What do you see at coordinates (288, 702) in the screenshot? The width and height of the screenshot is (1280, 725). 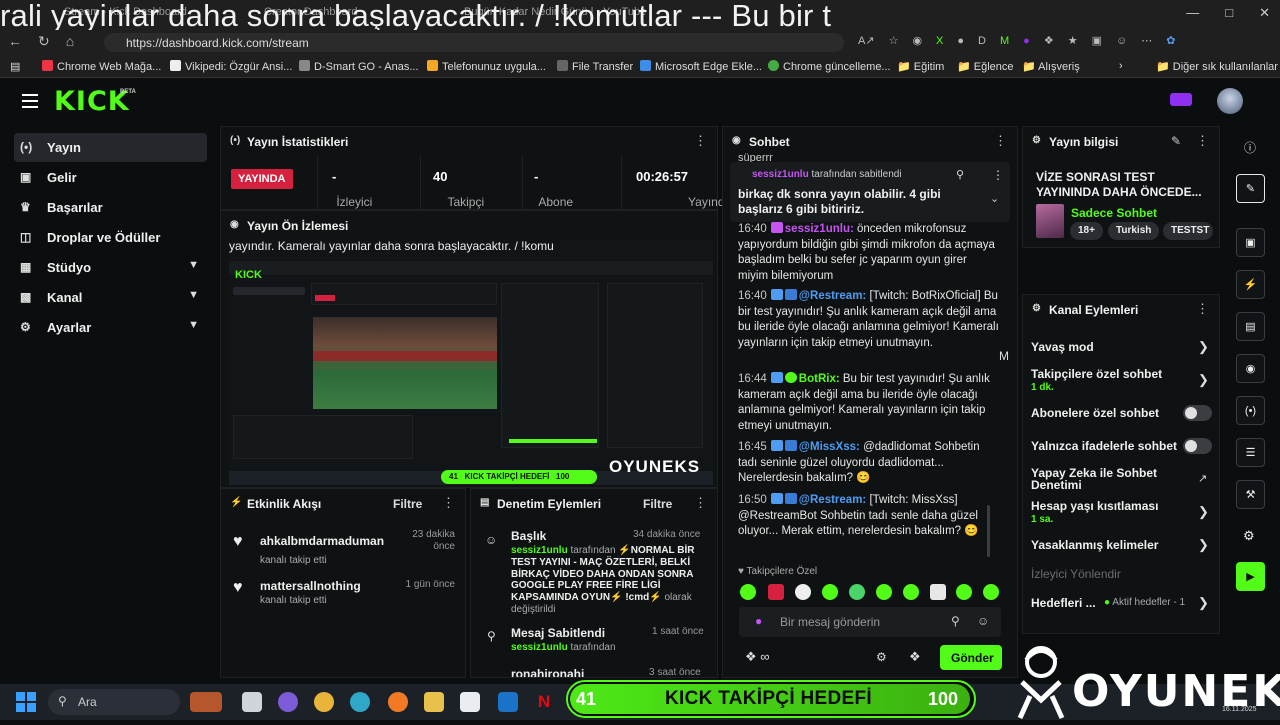 I see `copilot-icon` at bounding box center [288, 702].